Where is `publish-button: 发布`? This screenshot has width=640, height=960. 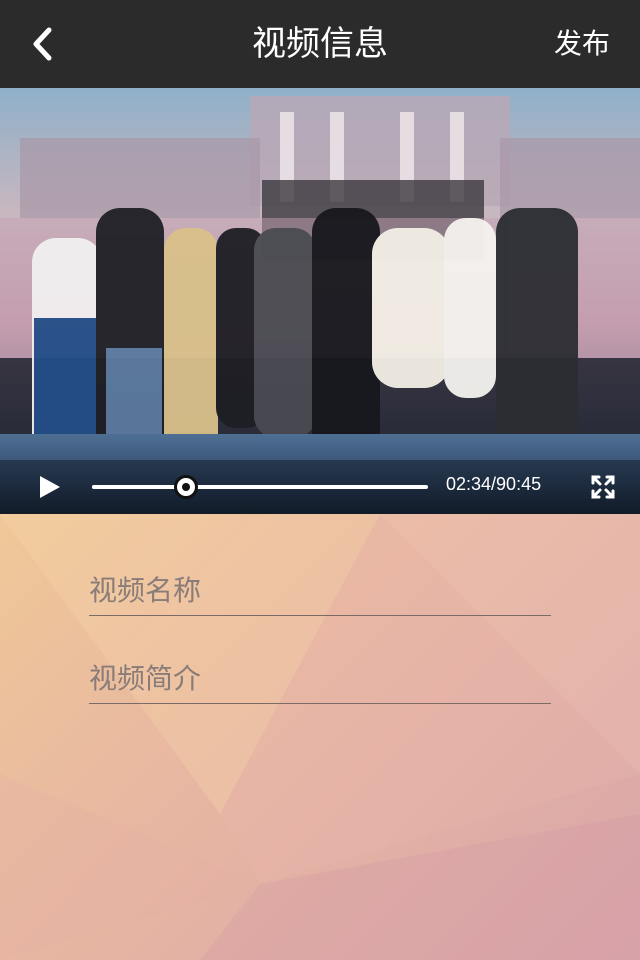
publish-button: 发布 is located at coordinates (582, 44).